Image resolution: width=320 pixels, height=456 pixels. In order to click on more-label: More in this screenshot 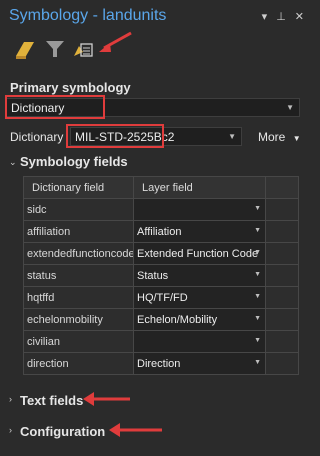, I will do `click(272, 137)`.